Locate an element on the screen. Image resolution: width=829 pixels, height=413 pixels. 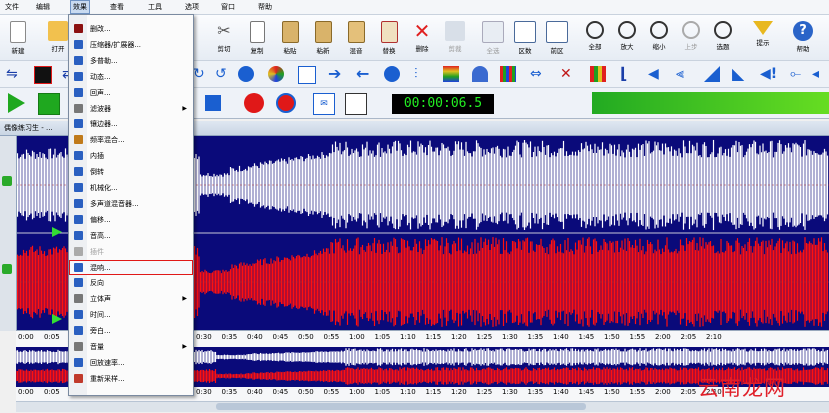
record-mode-icon is located at coordinates (286, 103).